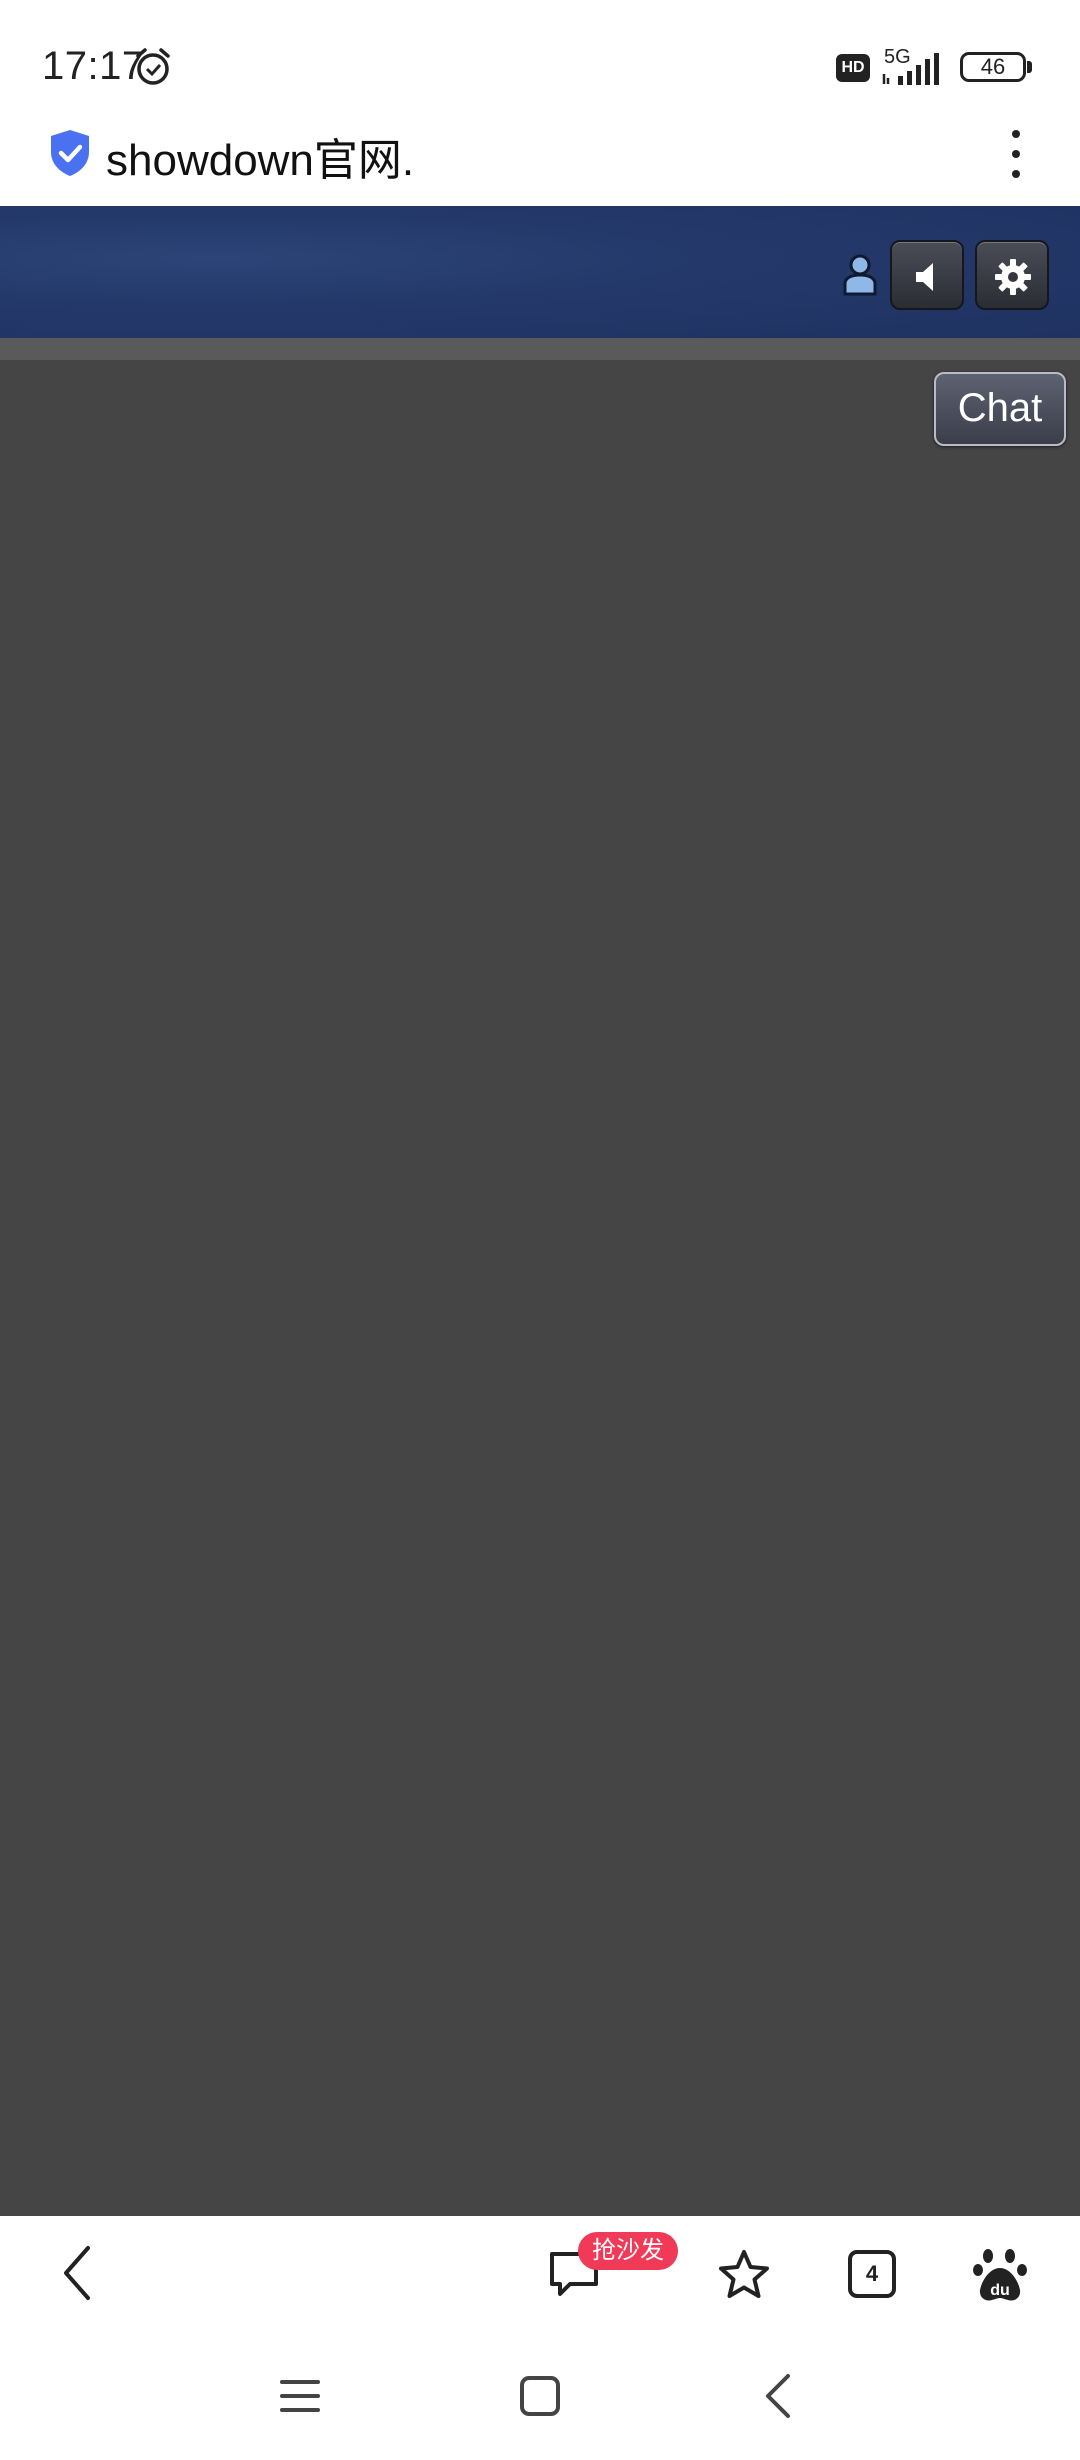 This screenshot has width=1080, height=2460. I want to click on battery-indicator: 46, so click(993, 67).